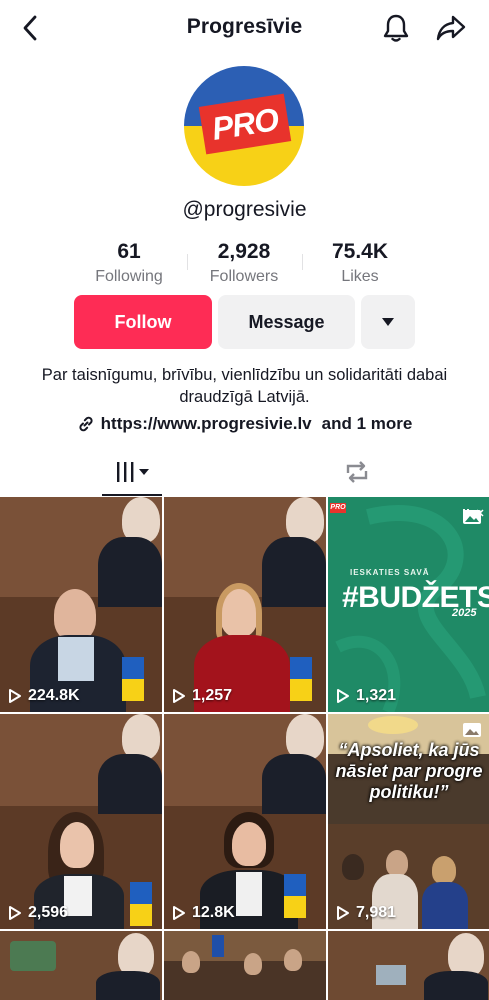  I want to click on video-tile: 12.8K, so click(245, 821).